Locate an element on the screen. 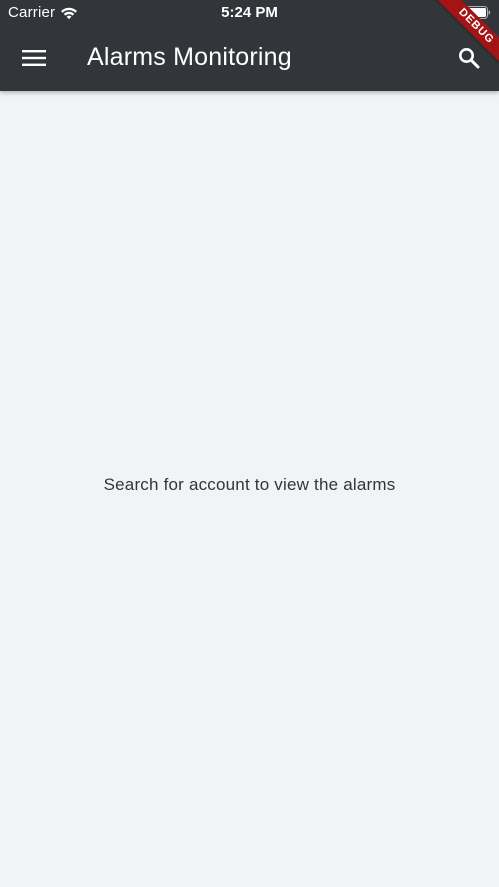 The height and width of the screenshot is (887, 499). app-toolbar: Alarms Monitoring is located at coordinates (249, 58).